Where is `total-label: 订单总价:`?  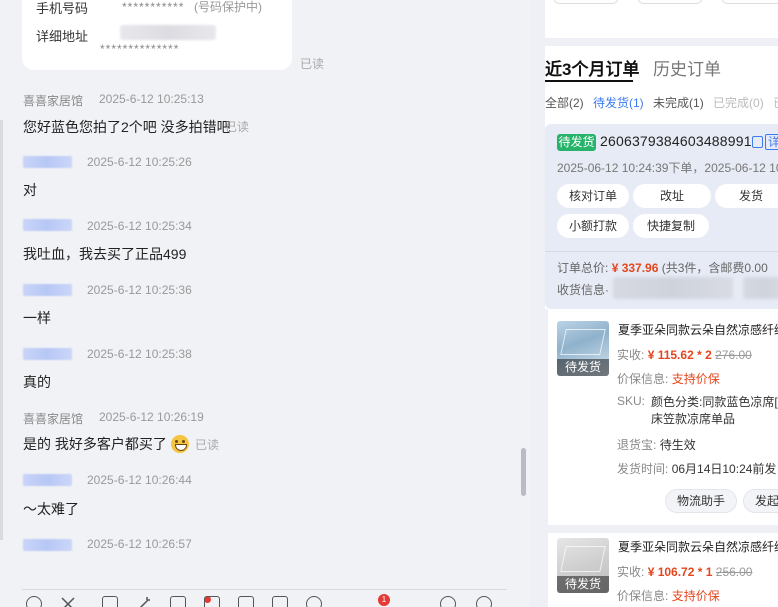
total-label: 订单总价: is located at coordinates (583, 268).